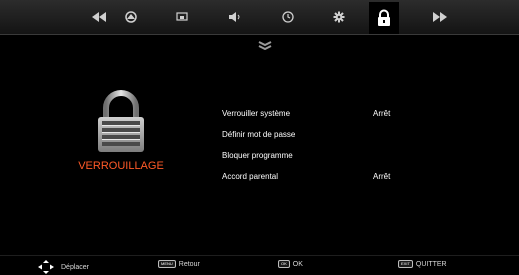  What do you see at coordinates (75, 267) in the screenshot?
I see `hint-move-label: Déplacer` at bounding box center [75, 267].